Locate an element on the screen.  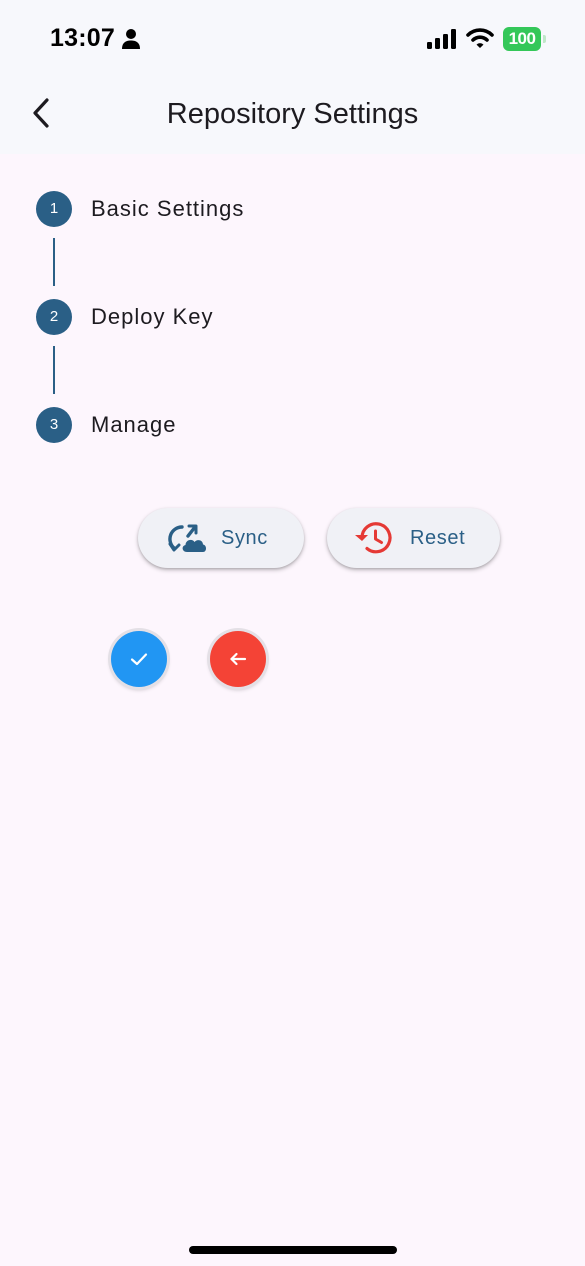
sync-label: Sync is located at coordinates (244, 538).